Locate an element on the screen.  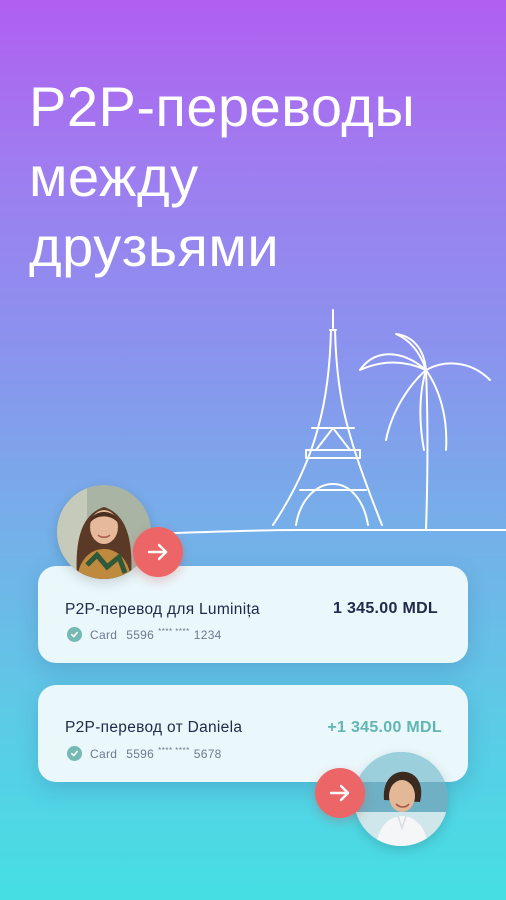
receiver-avatar is located at coordinates (401, 799).